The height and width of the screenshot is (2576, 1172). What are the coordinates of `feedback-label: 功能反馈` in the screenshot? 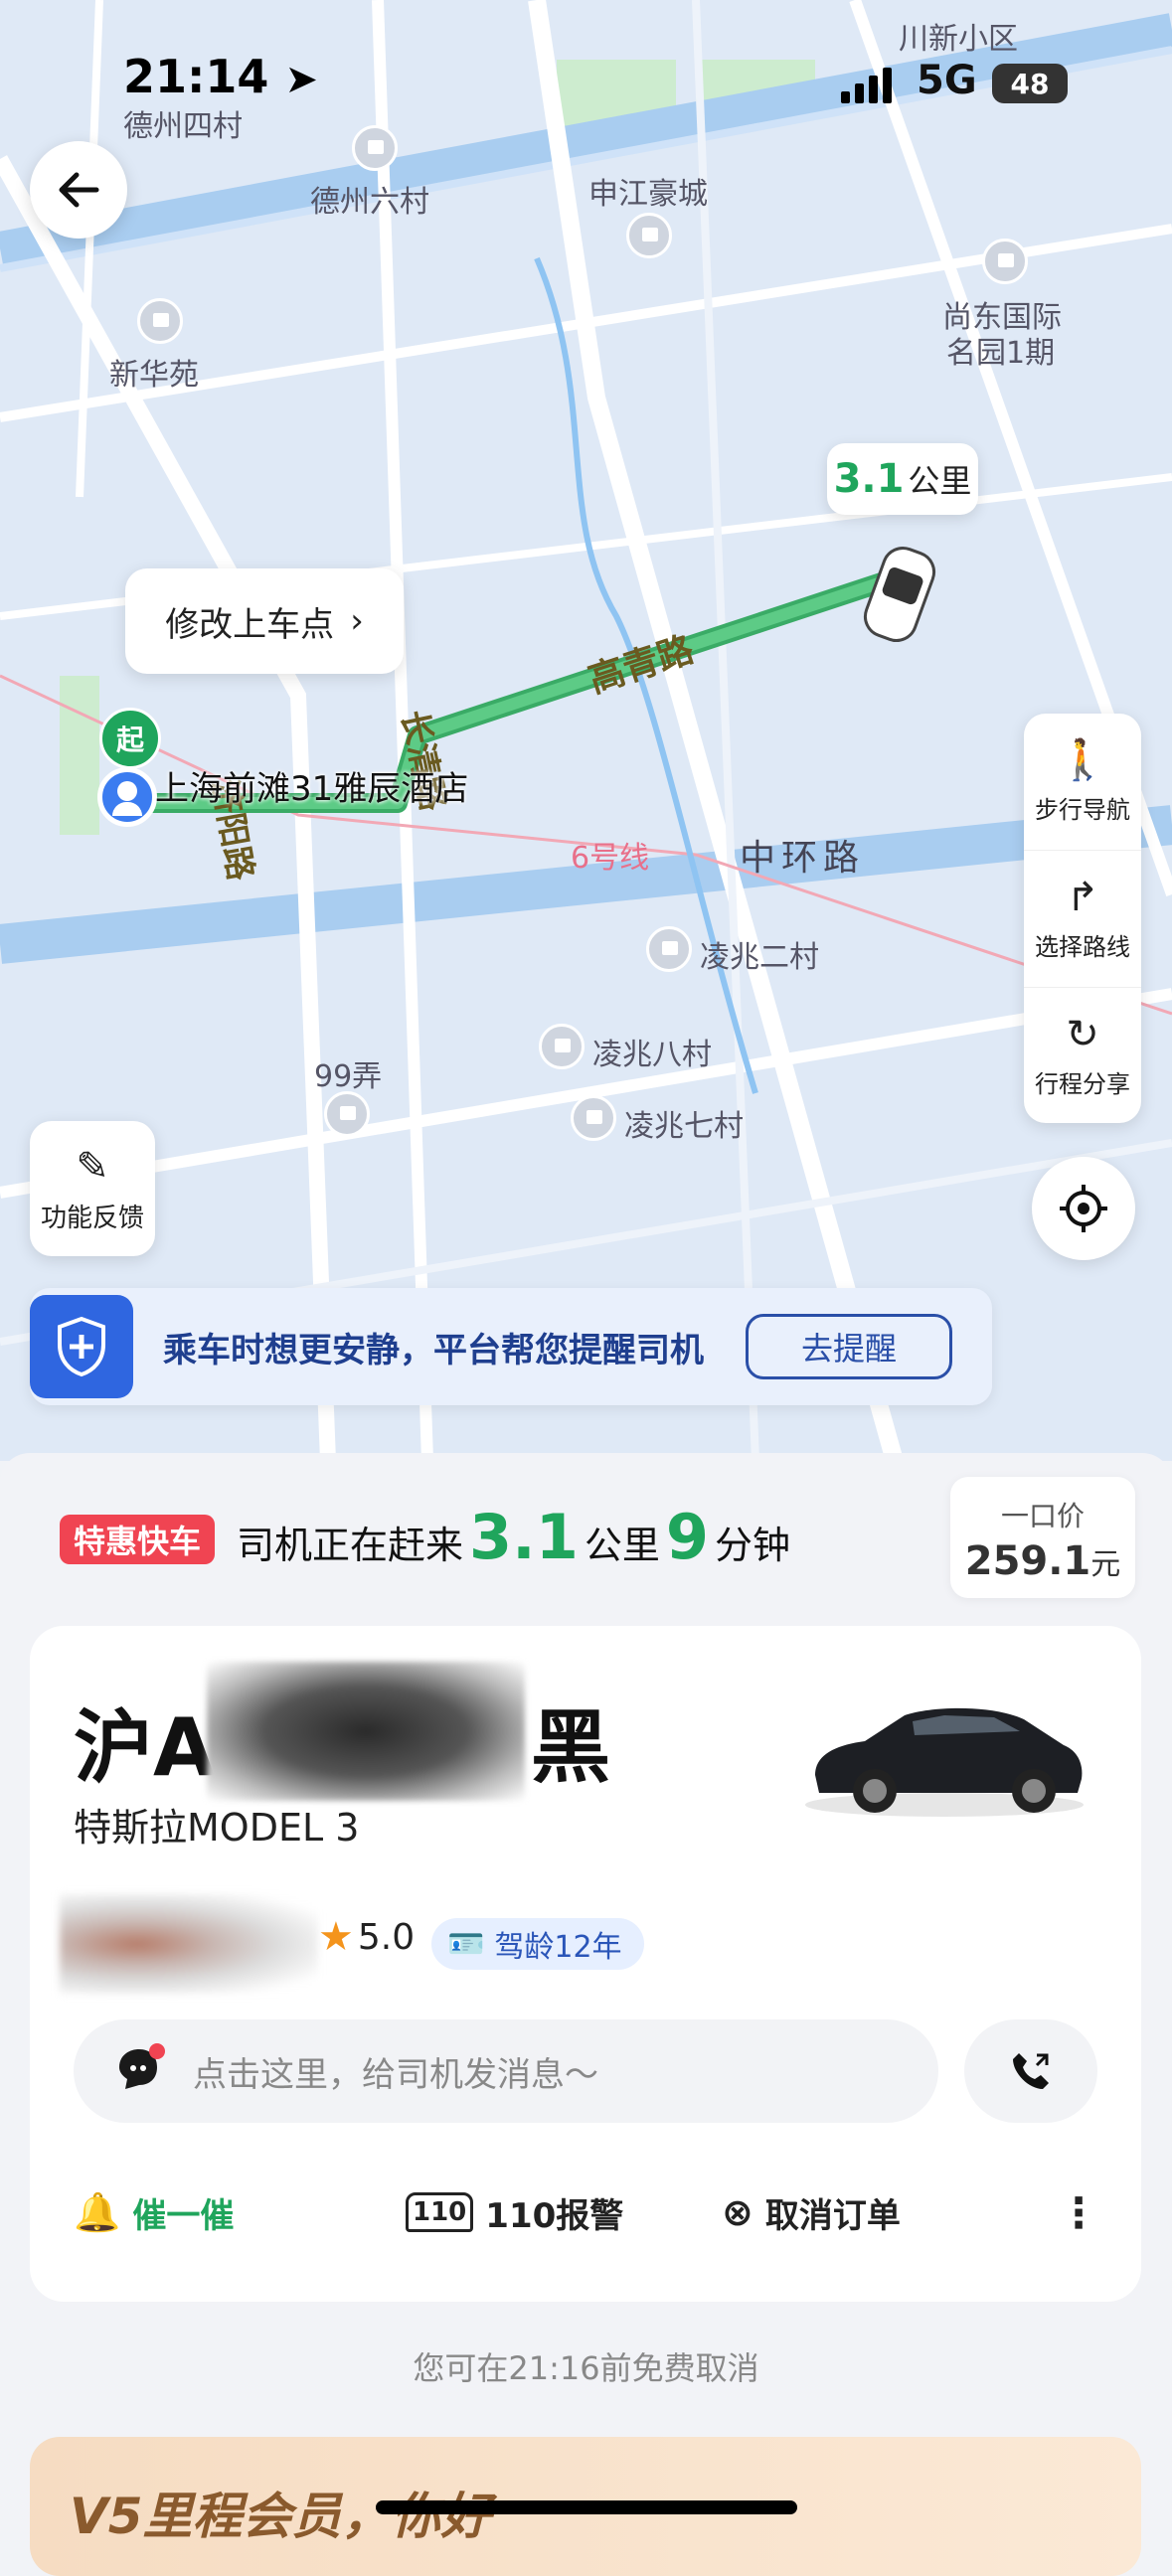 It's located at (92, 1218).